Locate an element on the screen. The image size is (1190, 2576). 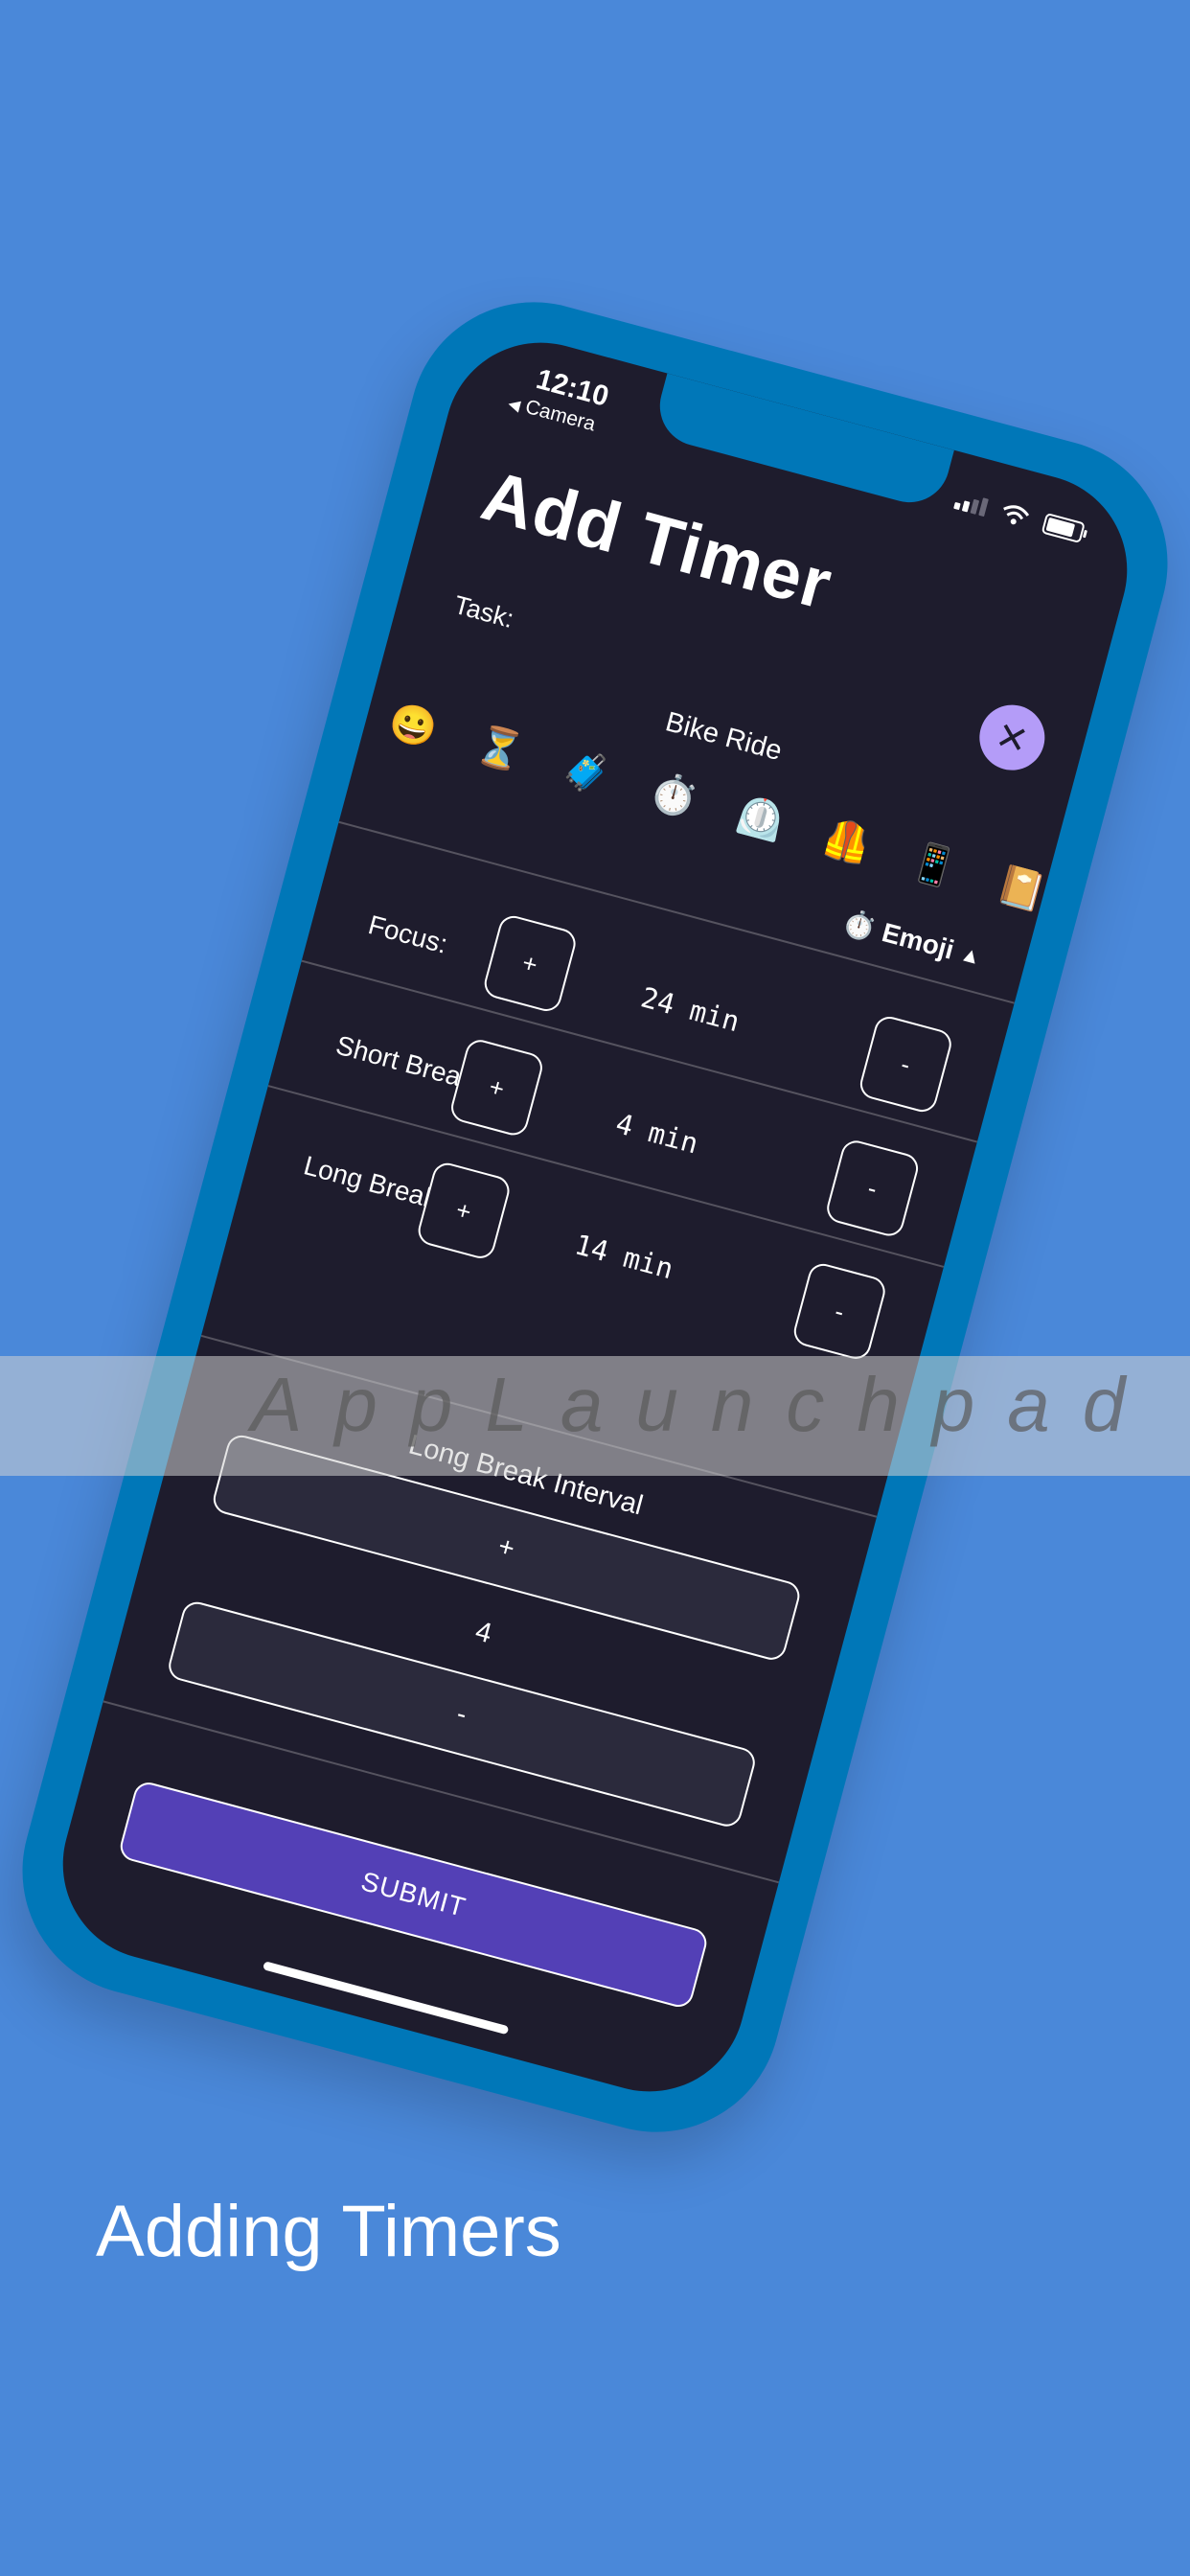
emoji-option-hourglass: ⏳ is located at coordinates (500, 748).